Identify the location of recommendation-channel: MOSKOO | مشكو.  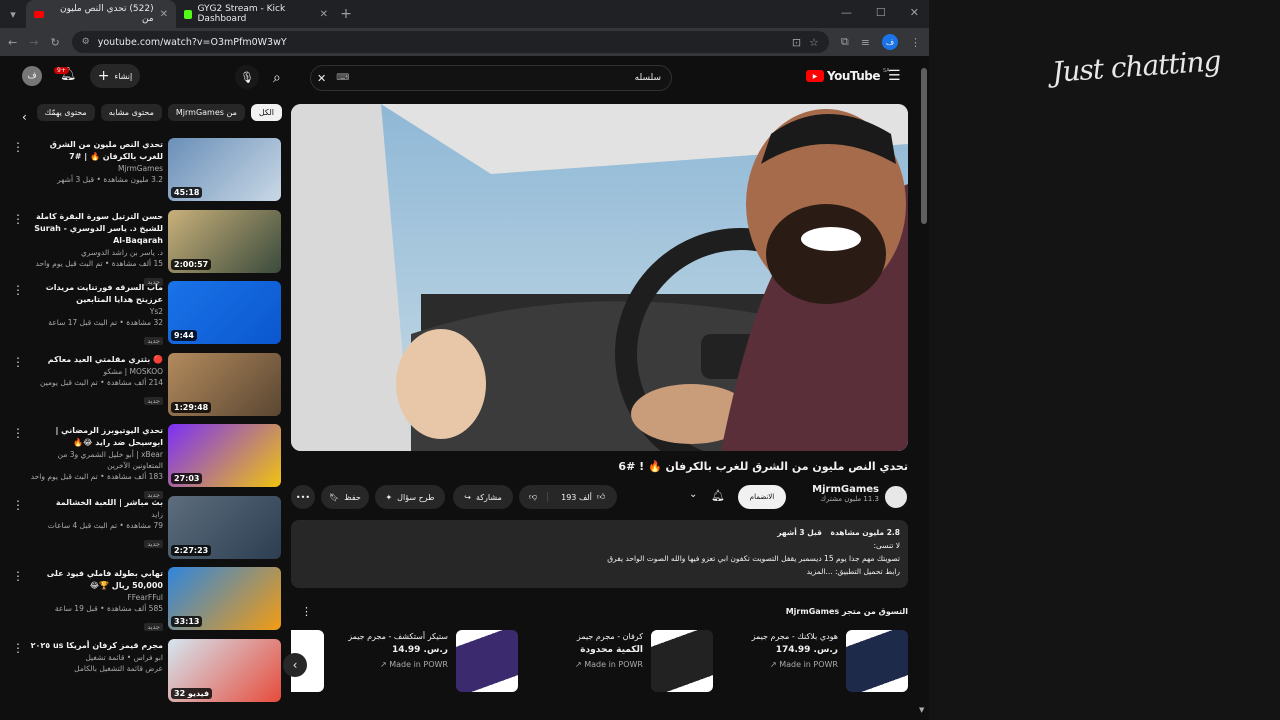
(95, 371).